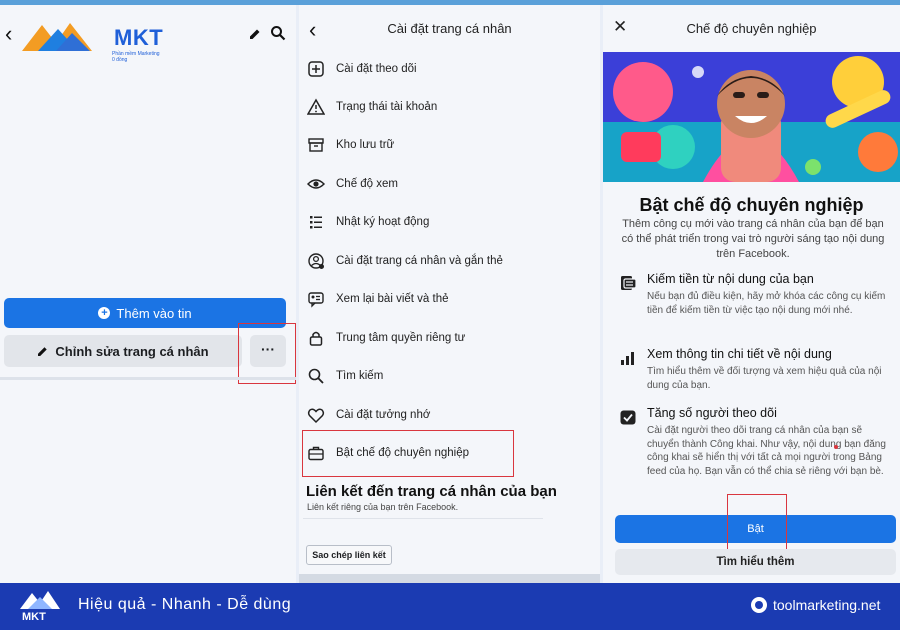  What do you see at coordinates (360, 376) in the screenshot?
I see `menu-label: Tìm kiếm` at bounding box center [360, 376].